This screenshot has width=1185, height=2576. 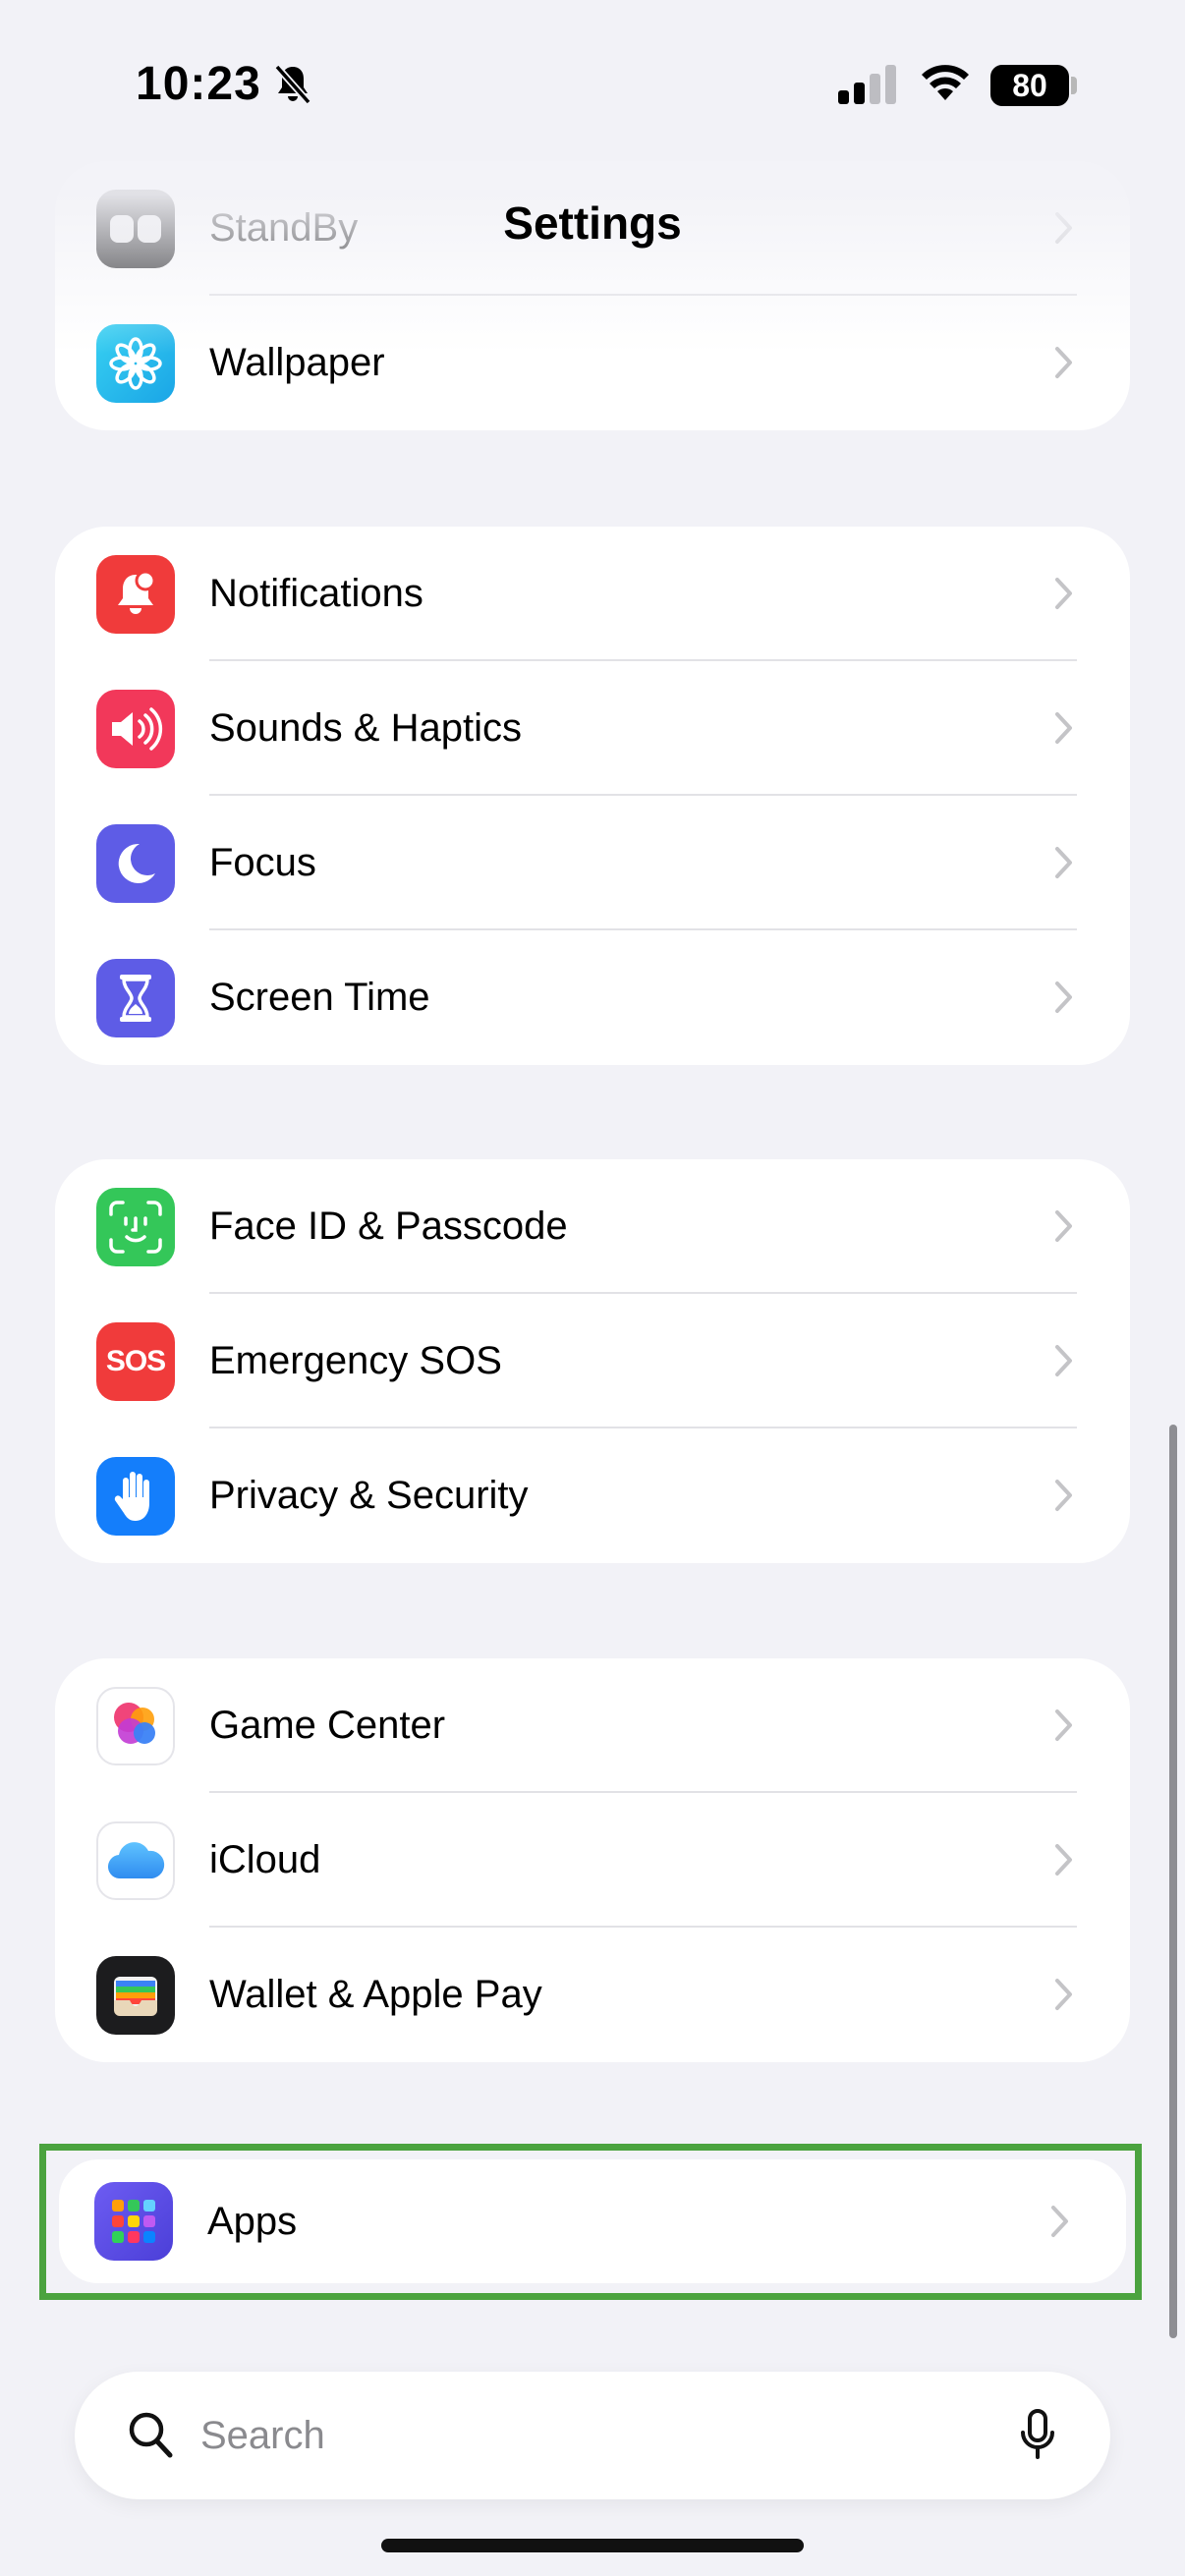 I want to click on cellular-signal-icon, so click(x=867, y=84).